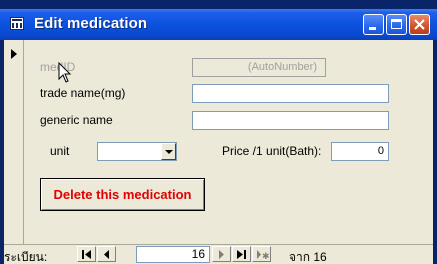  Describe the element at coordinates (360, 151) in the screenshot. I see `price-field: 0` at that location.